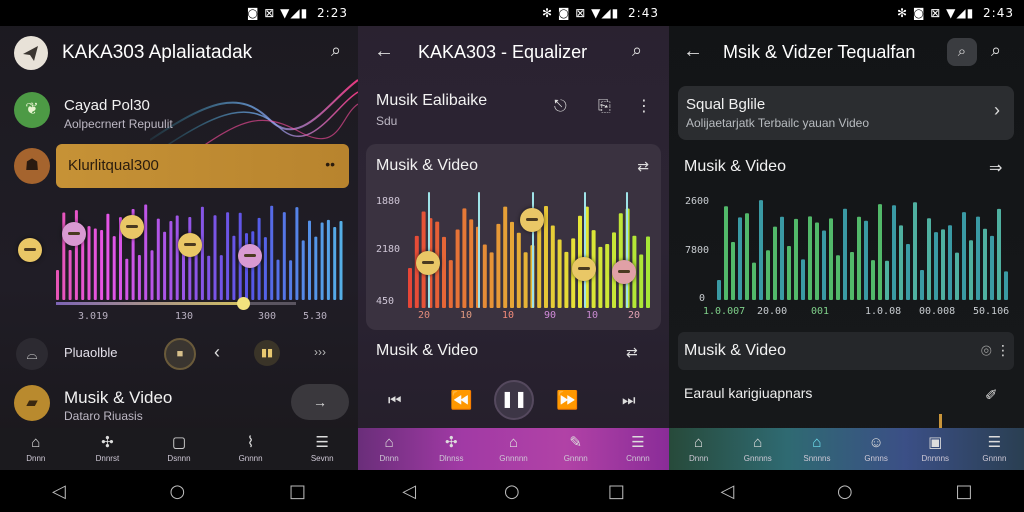 This screenshot has height=512, width=1024. I want to click on section-row: Musik & Video ◎ ⋮, so click(846, 351).